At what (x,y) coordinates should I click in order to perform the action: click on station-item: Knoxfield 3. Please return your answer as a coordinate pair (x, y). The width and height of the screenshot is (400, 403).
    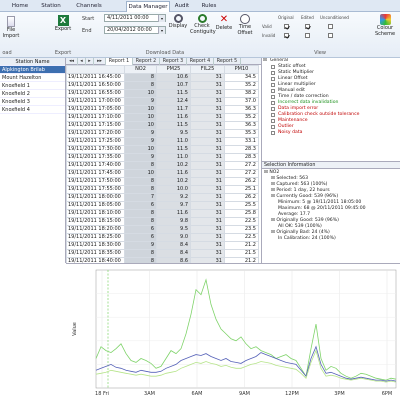
    Looking at the image, I should click on (32, 102).